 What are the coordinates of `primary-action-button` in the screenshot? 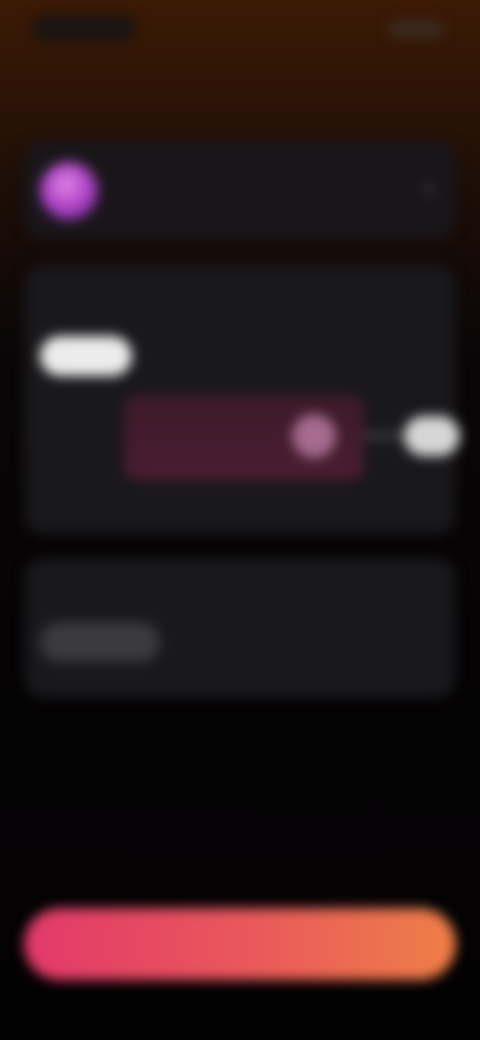 It's located at (240, 944).